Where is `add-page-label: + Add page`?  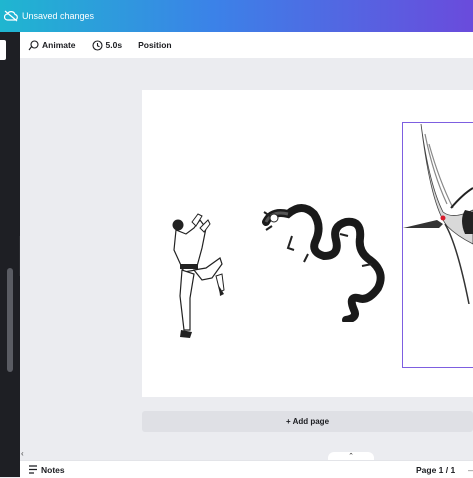 add-page-label: + Add page is located at coordinates (307, 421).